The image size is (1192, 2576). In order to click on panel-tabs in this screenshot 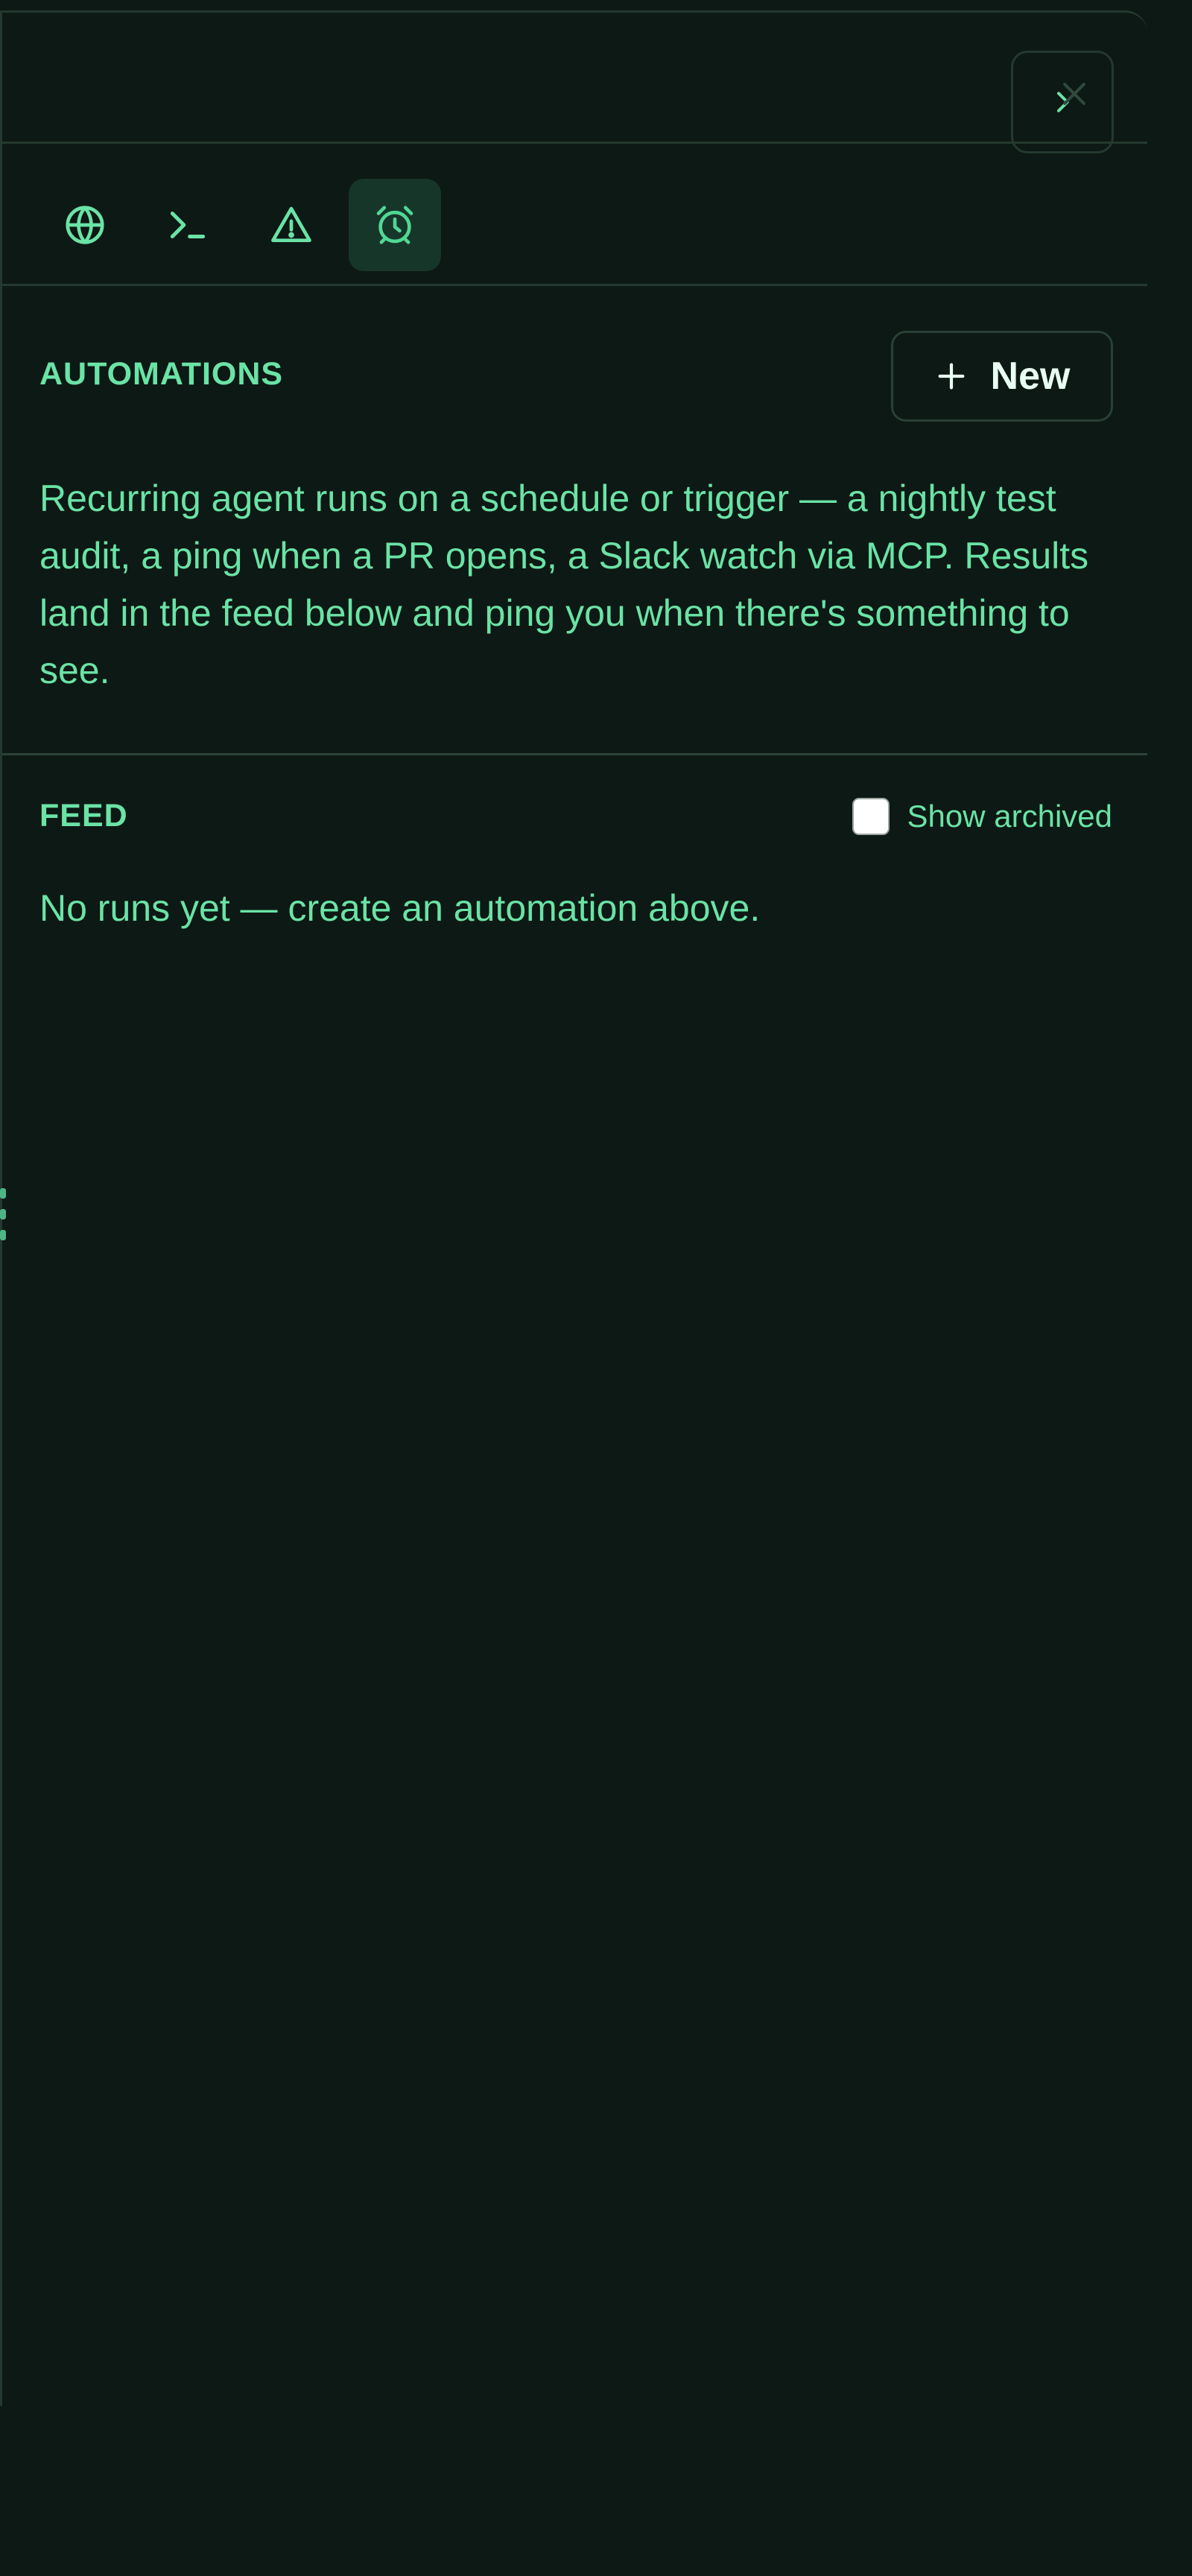, I will do `click(574, 215)`.